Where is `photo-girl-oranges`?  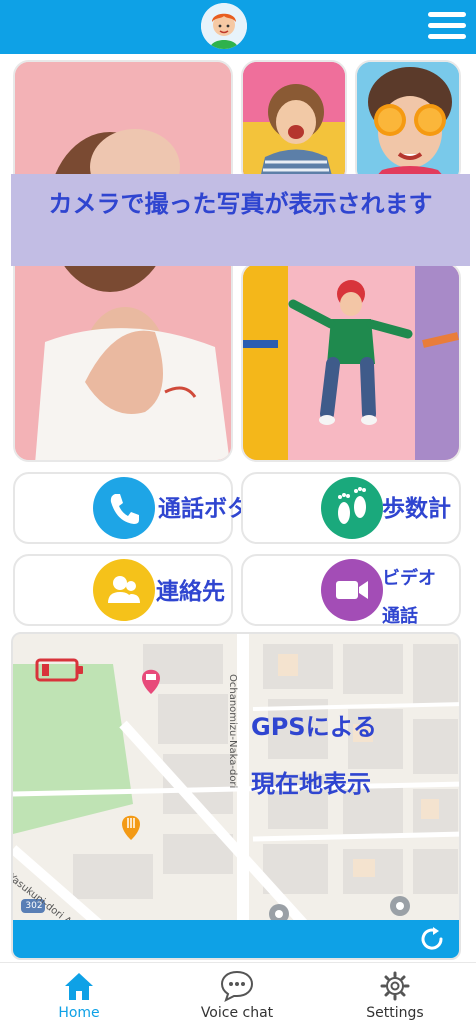
photo-girl-oranges is located at coordinates (408, 122).